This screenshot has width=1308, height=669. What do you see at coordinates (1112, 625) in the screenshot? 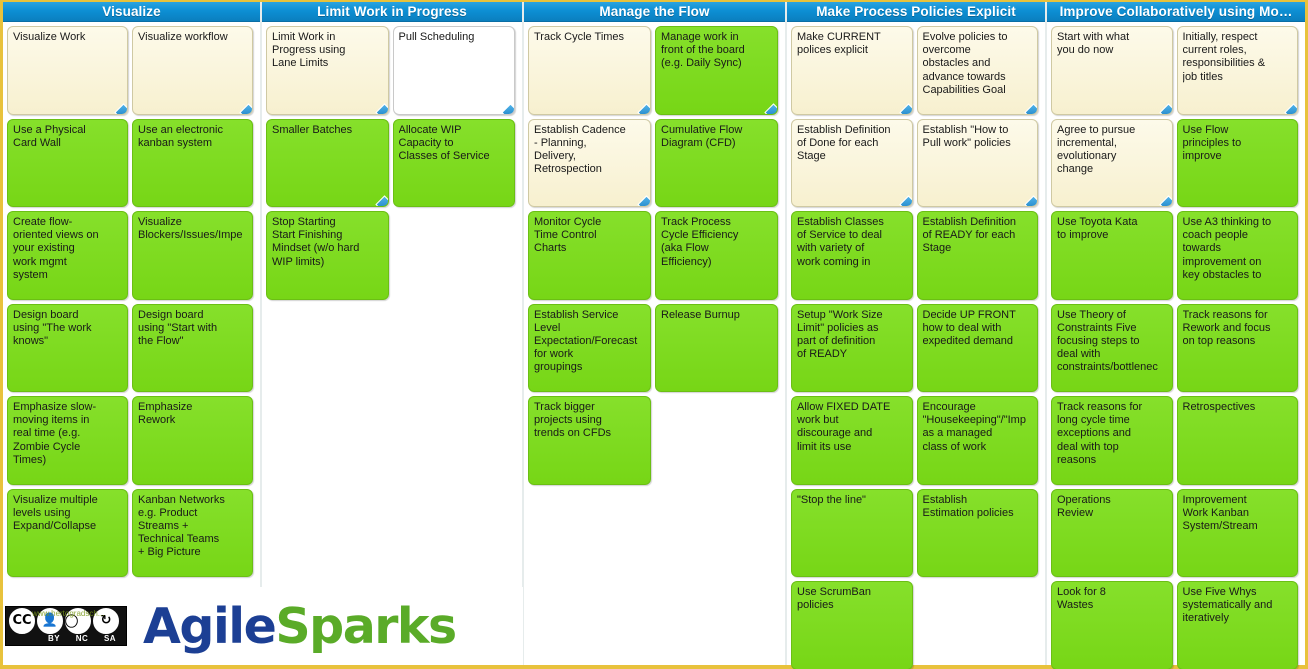
I see `practice-card: Look for 8 Wastes` at bounding box center [1112, 625].